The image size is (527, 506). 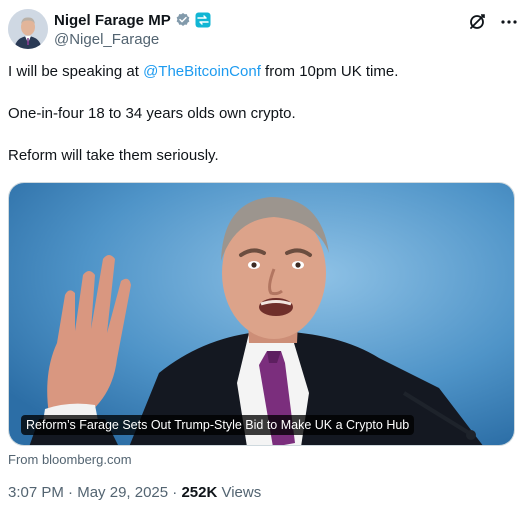 What do you see at coordinates (76, 71) in the screenshot?
I see `tweet-line-1-start: I will be speaking at` at bounding box center [76, 71].